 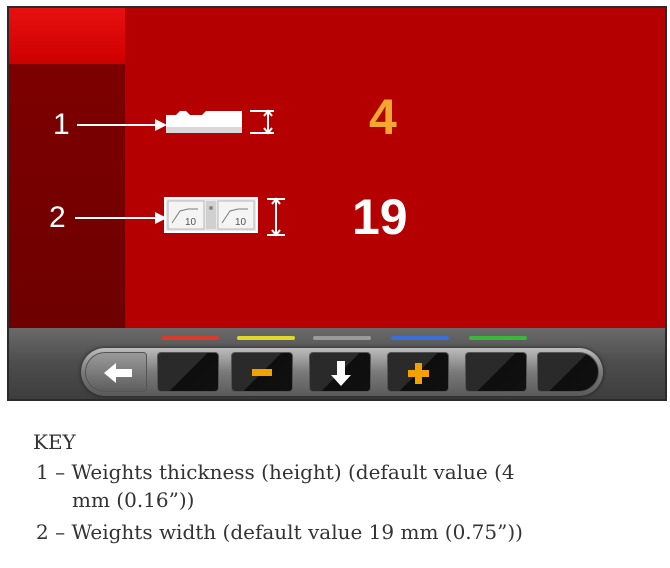 I want to click on green-indicator, so click(x=498, y=338).